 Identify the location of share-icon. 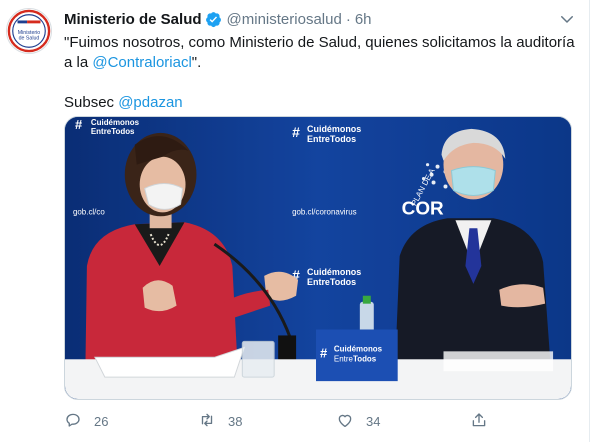
(485, 421).